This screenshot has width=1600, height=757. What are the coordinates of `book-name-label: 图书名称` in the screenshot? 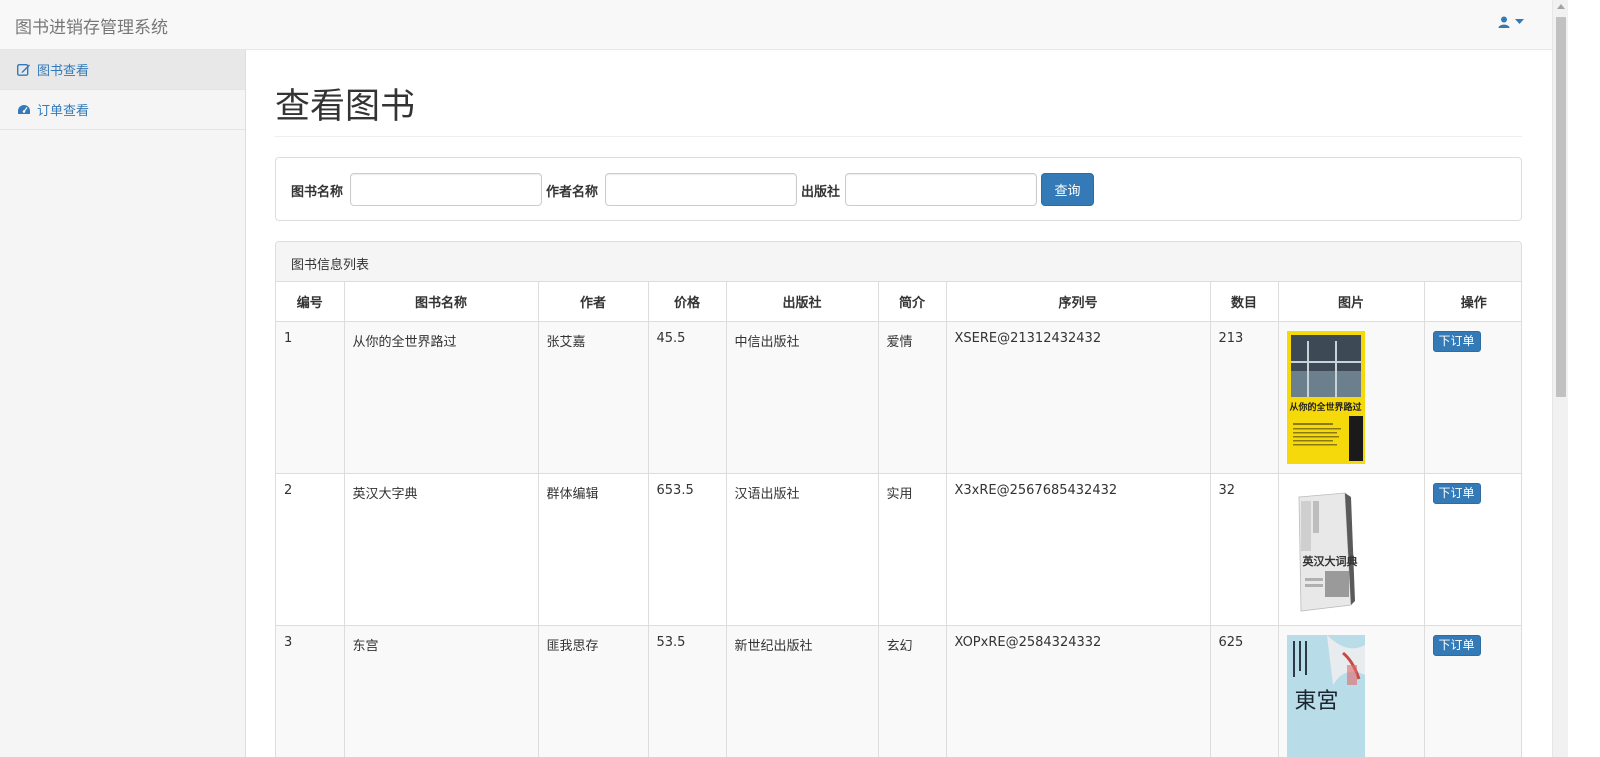 It's located at (317, 192).